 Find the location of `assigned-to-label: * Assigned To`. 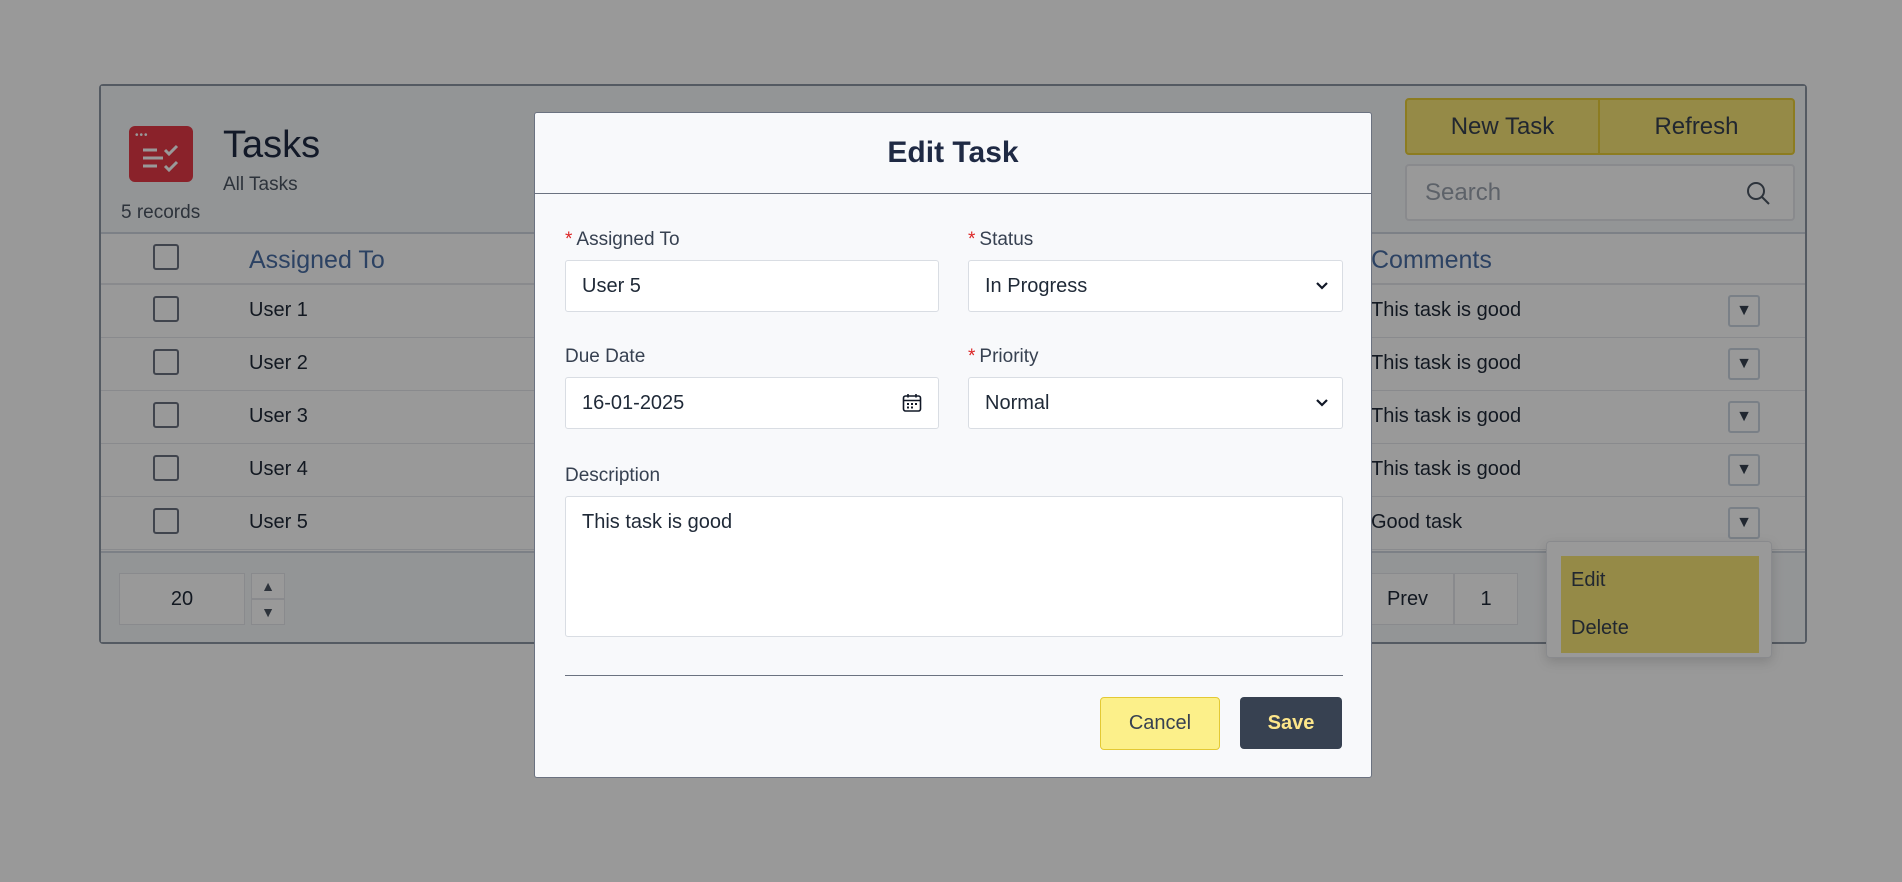

assigned-to-label: * Assigned To is located at coordinates (622, 239).